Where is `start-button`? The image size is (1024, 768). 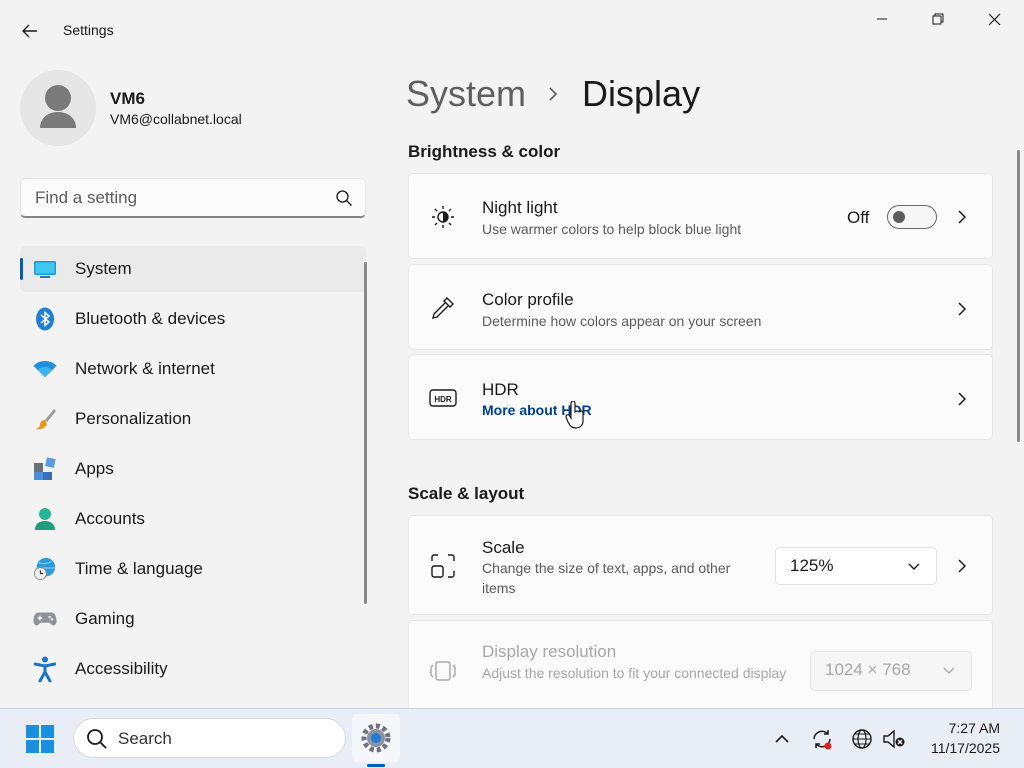 start-button is located at coordinates (40, 739).